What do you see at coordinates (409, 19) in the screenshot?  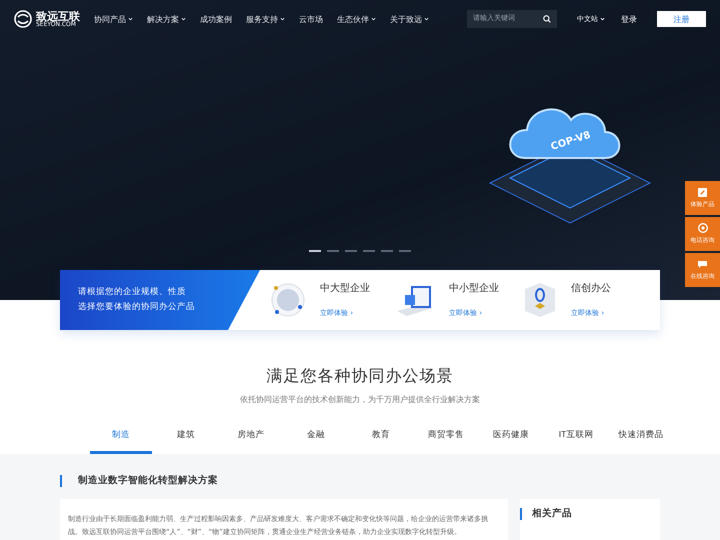 I see `nav-link: 关于致远` at bounding box center [409, 19].